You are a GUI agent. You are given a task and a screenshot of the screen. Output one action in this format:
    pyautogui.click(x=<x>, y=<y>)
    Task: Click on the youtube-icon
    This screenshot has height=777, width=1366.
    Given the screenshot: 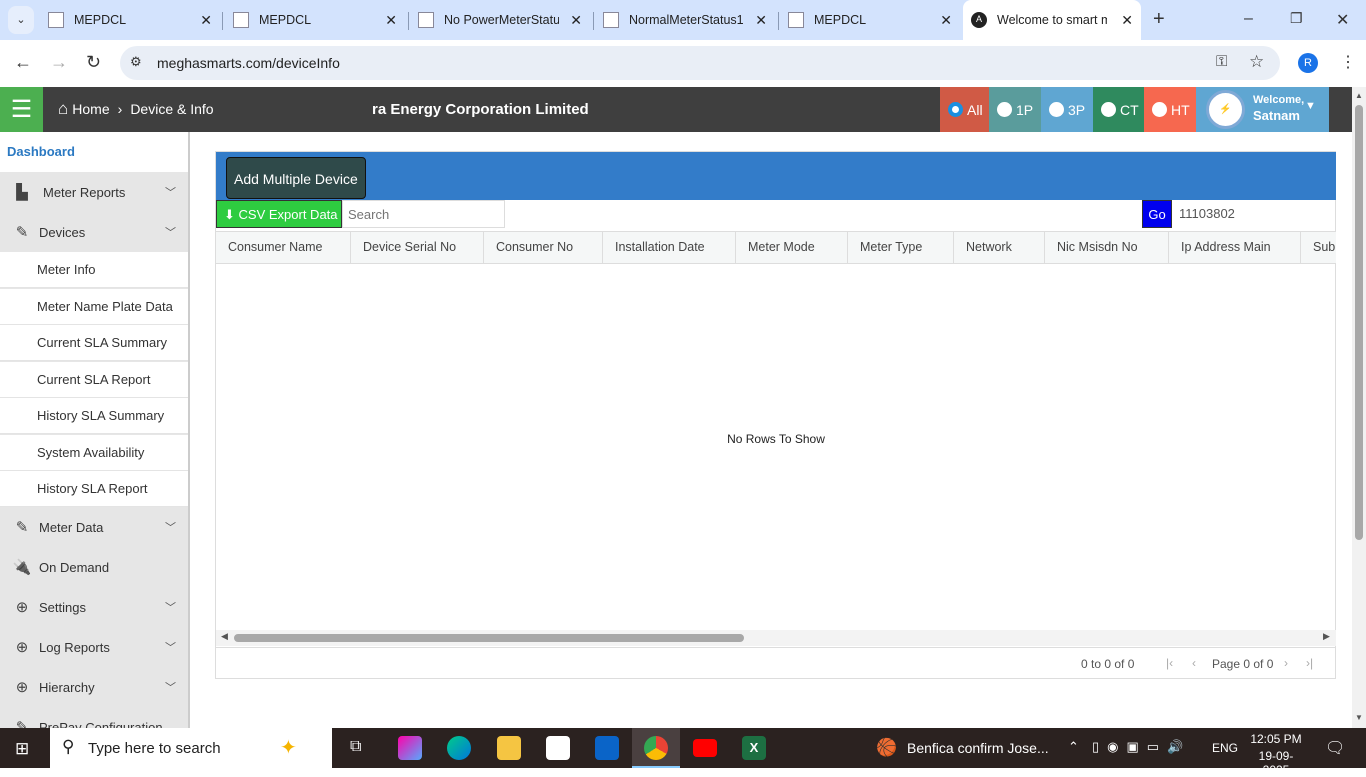 What is the action you would take?
    pyautogui.click(x=705, y=748)
    